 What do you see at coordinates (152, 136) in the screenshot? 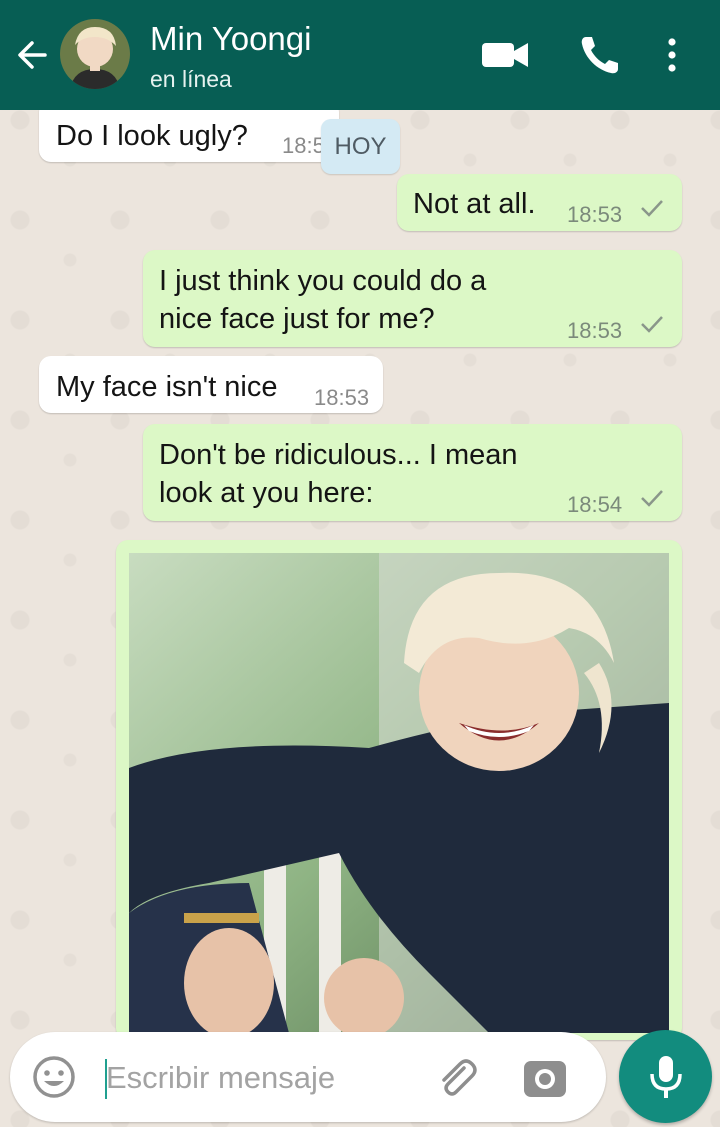
I see `message-text: Do I look ugly?` at bounding box center [152, 136].